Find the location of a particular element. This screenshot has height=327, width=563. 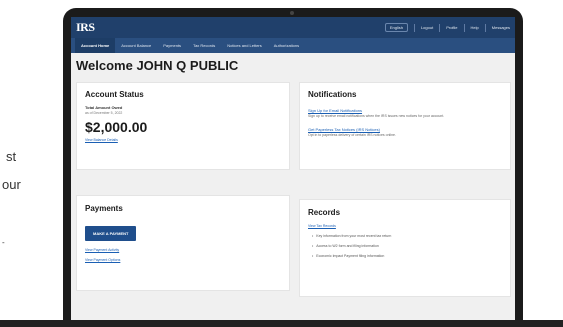

nav-account-home: Account Home is located at coordinates (95, 45).